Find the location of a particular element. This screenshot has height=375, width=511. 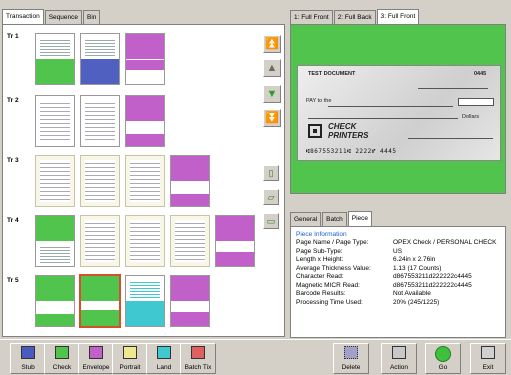

check-dollars: Dollars is located at coordinates (471, 117).